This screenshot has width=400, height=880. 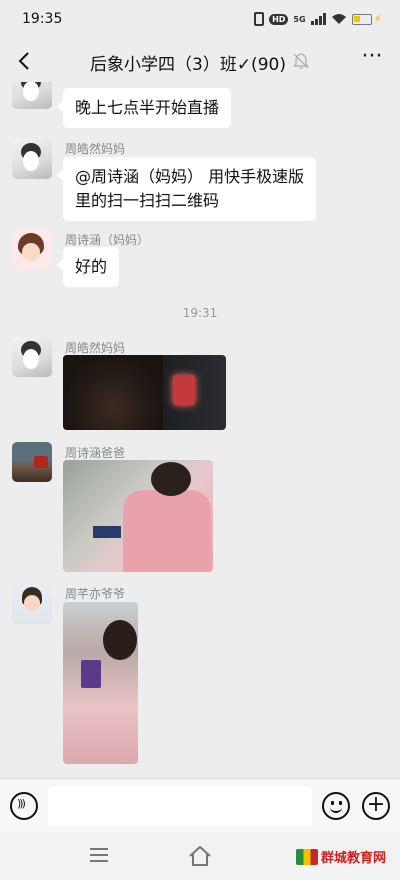 I want to click on back-button, so click(x=25, y=61).